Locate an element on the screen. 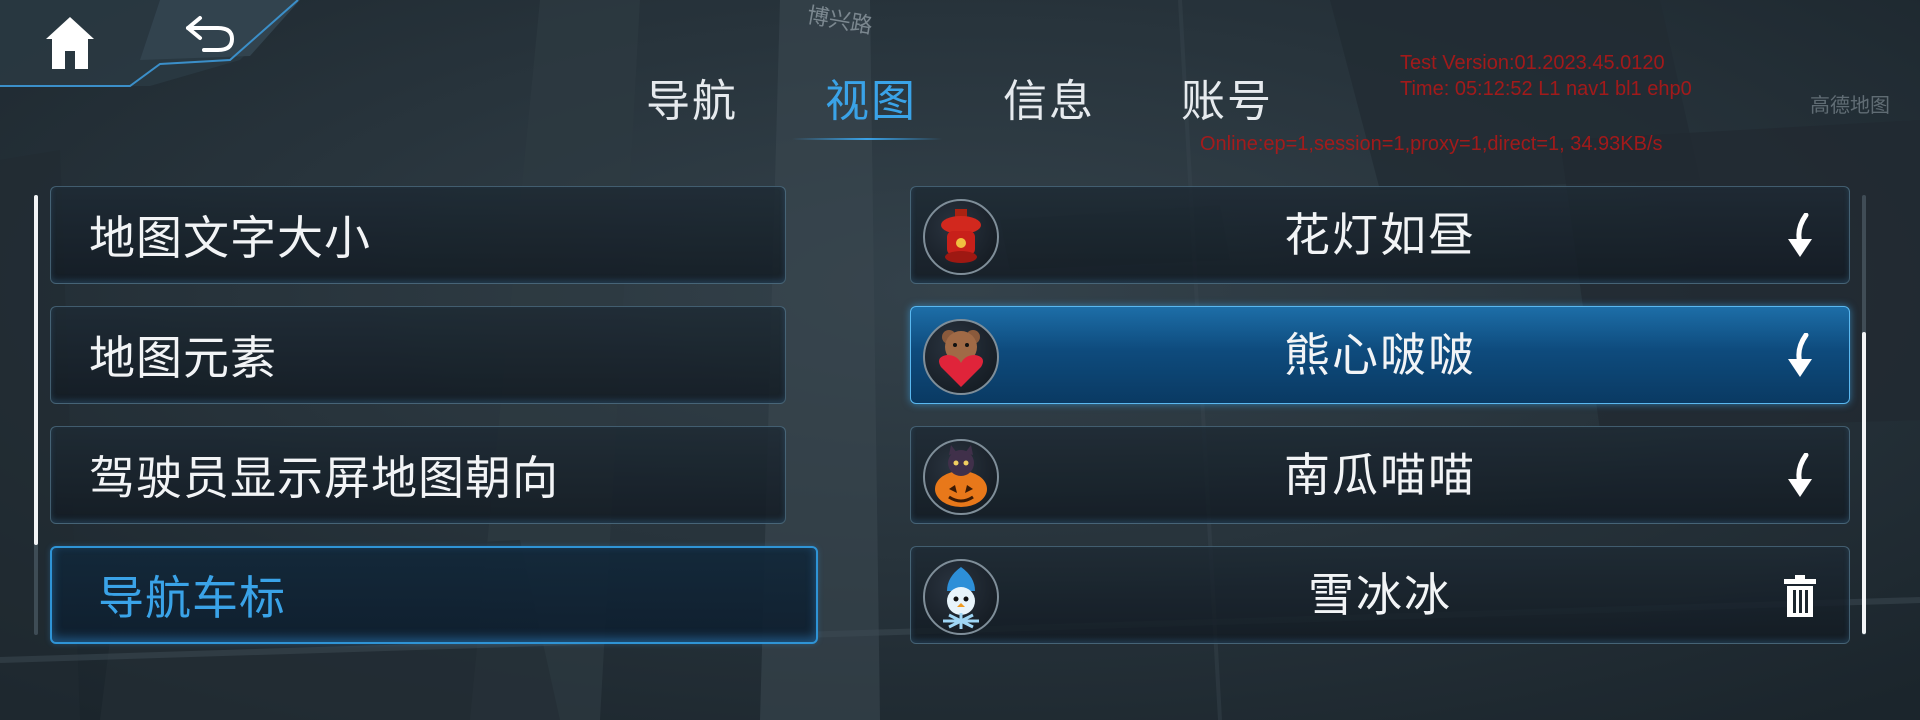  menu-item-nav-car-icon: 导航车标 is located at coordinates (434, 595).